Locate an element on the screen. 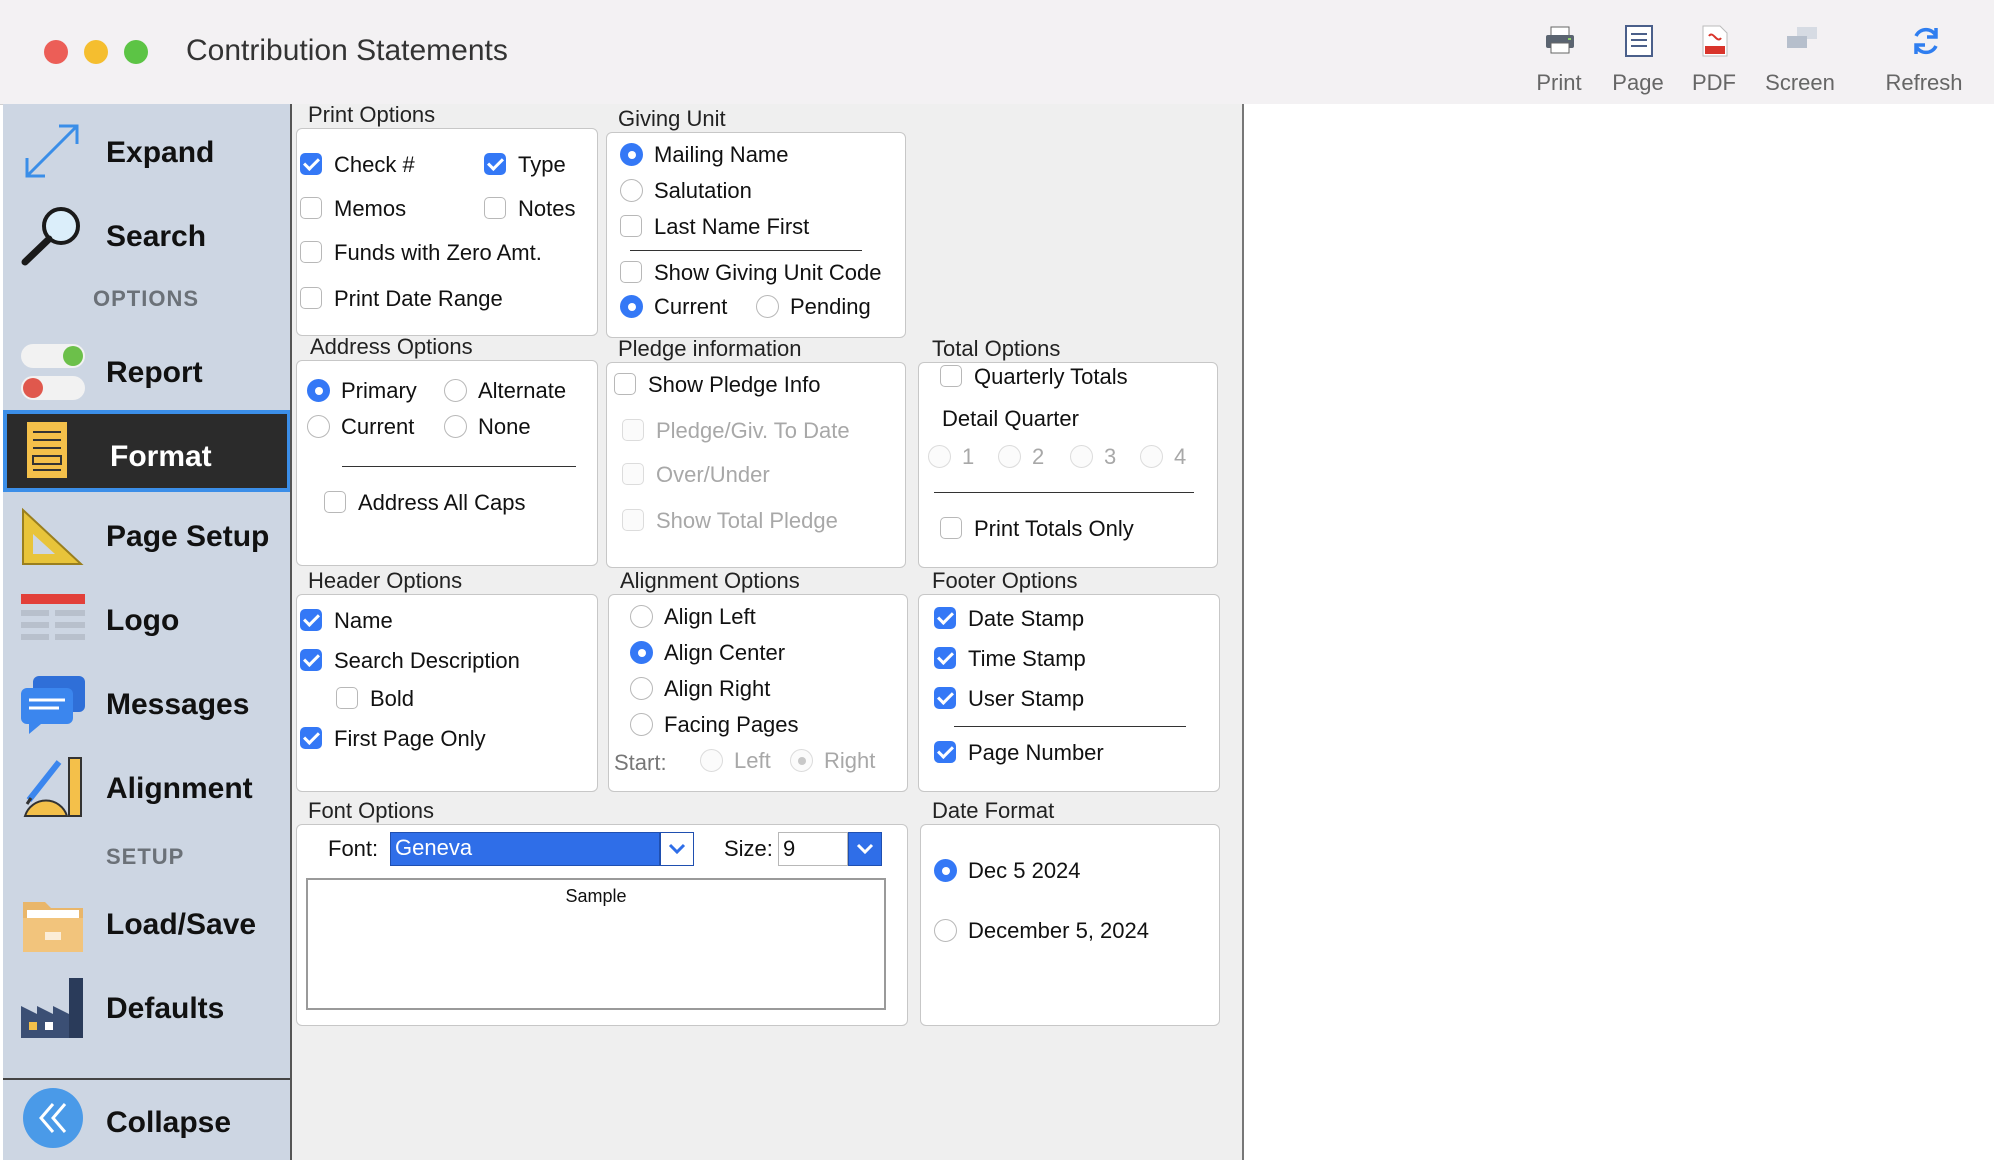  address-options-title: Address Options is located at coordinates (391, 346).